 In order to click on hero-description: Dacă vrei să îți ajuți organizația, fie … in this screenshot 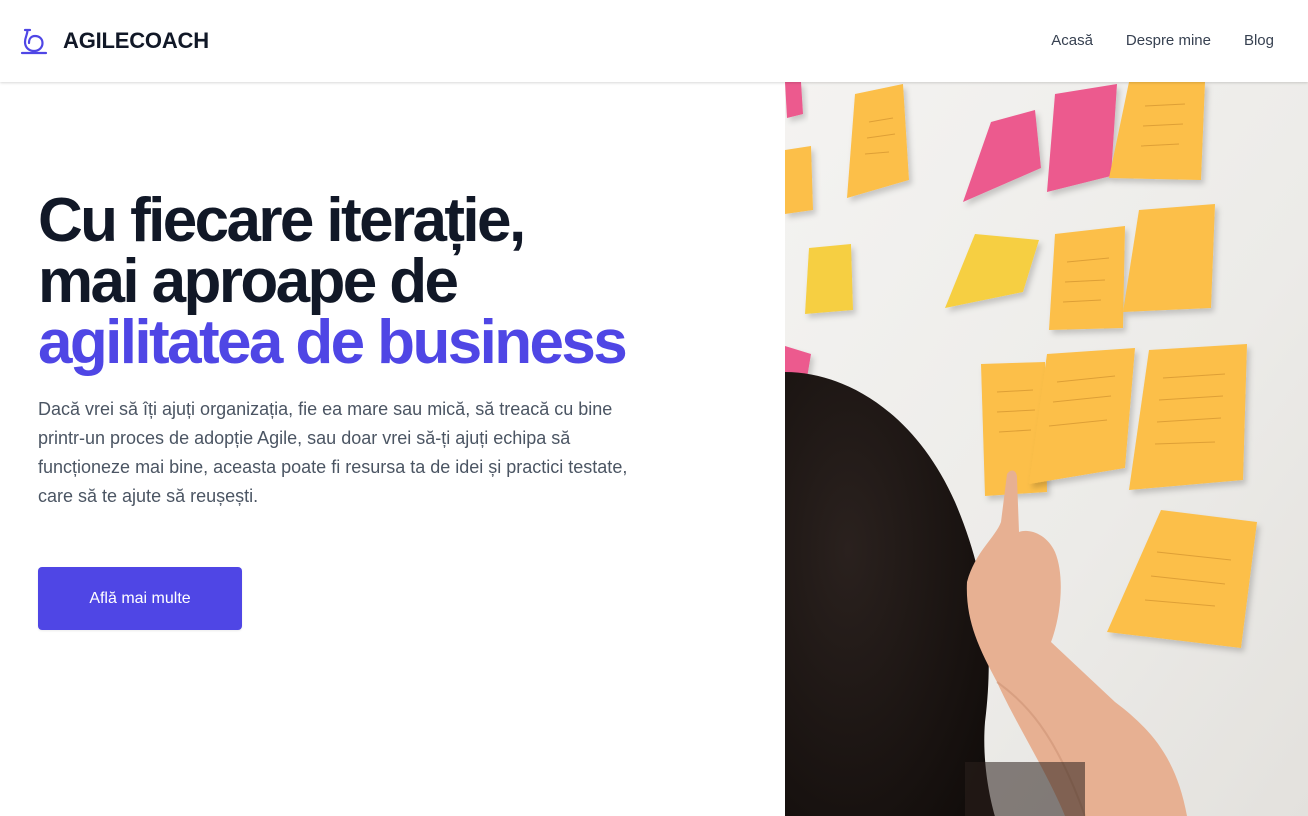, I will do `click(333, 452)`.